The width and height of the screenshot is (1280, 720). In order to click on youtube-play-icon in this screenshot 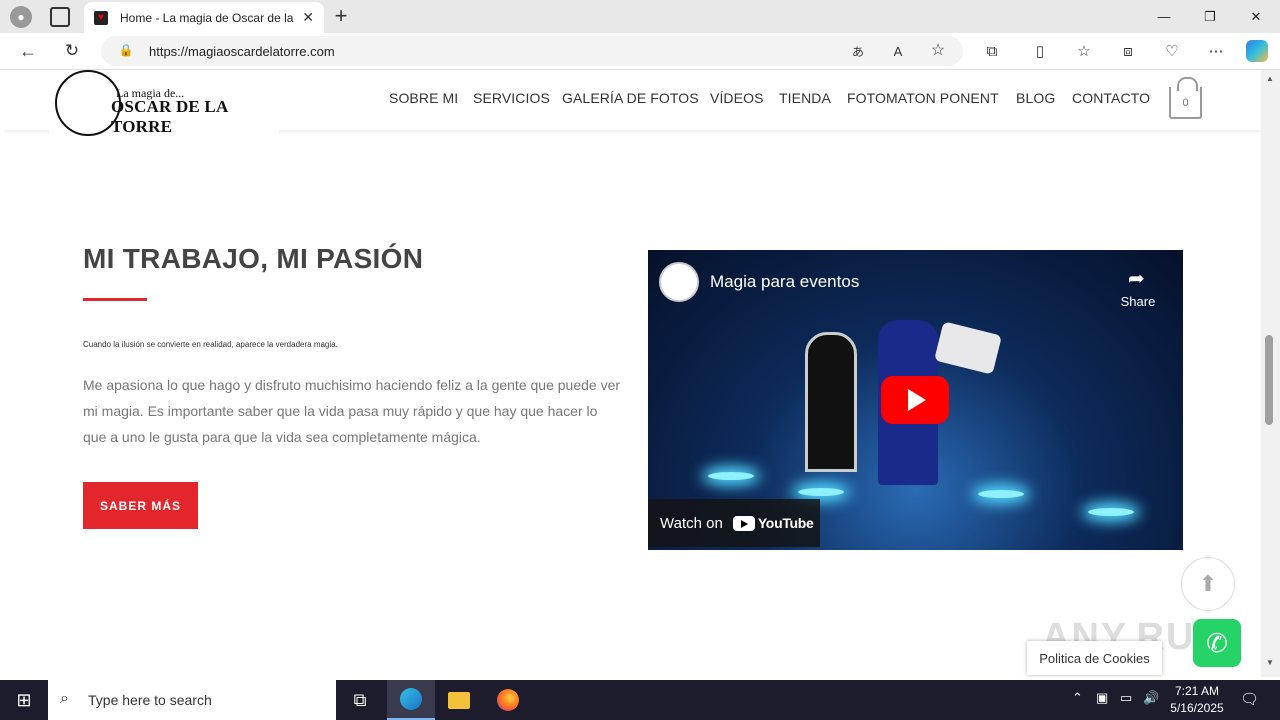, I will do `click(743, 523)`.